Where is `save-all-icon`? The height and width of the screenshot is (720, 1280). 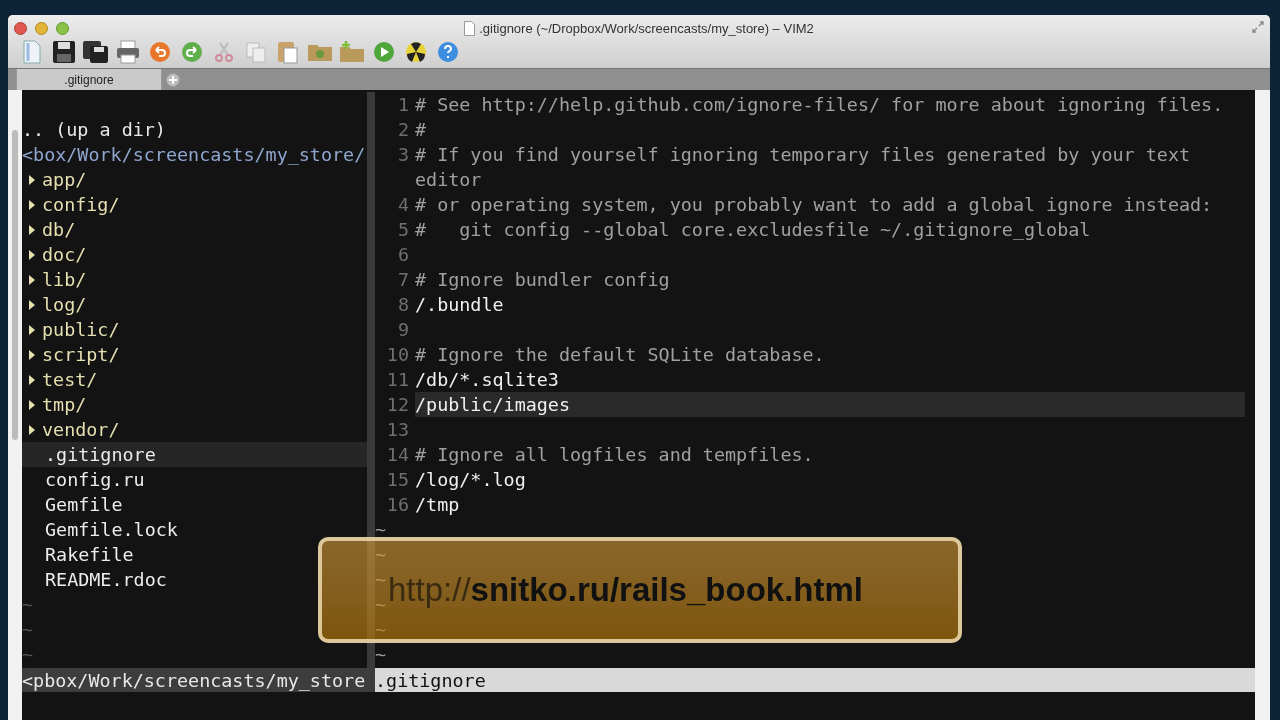 save-all-icon is located at coordinates (96, 52).